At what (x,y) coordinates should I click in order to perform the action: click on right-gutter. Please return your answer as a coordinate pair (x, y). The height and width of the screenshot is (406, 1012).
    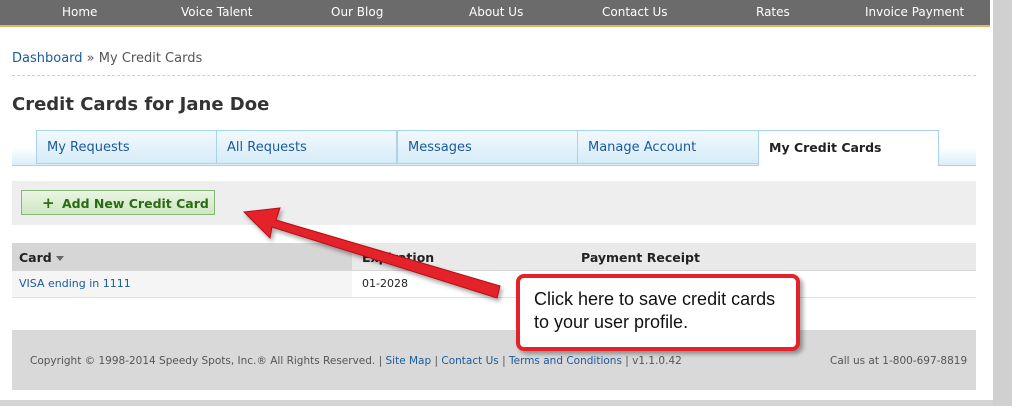
    Looking at the image, I should click on (1002, 203).